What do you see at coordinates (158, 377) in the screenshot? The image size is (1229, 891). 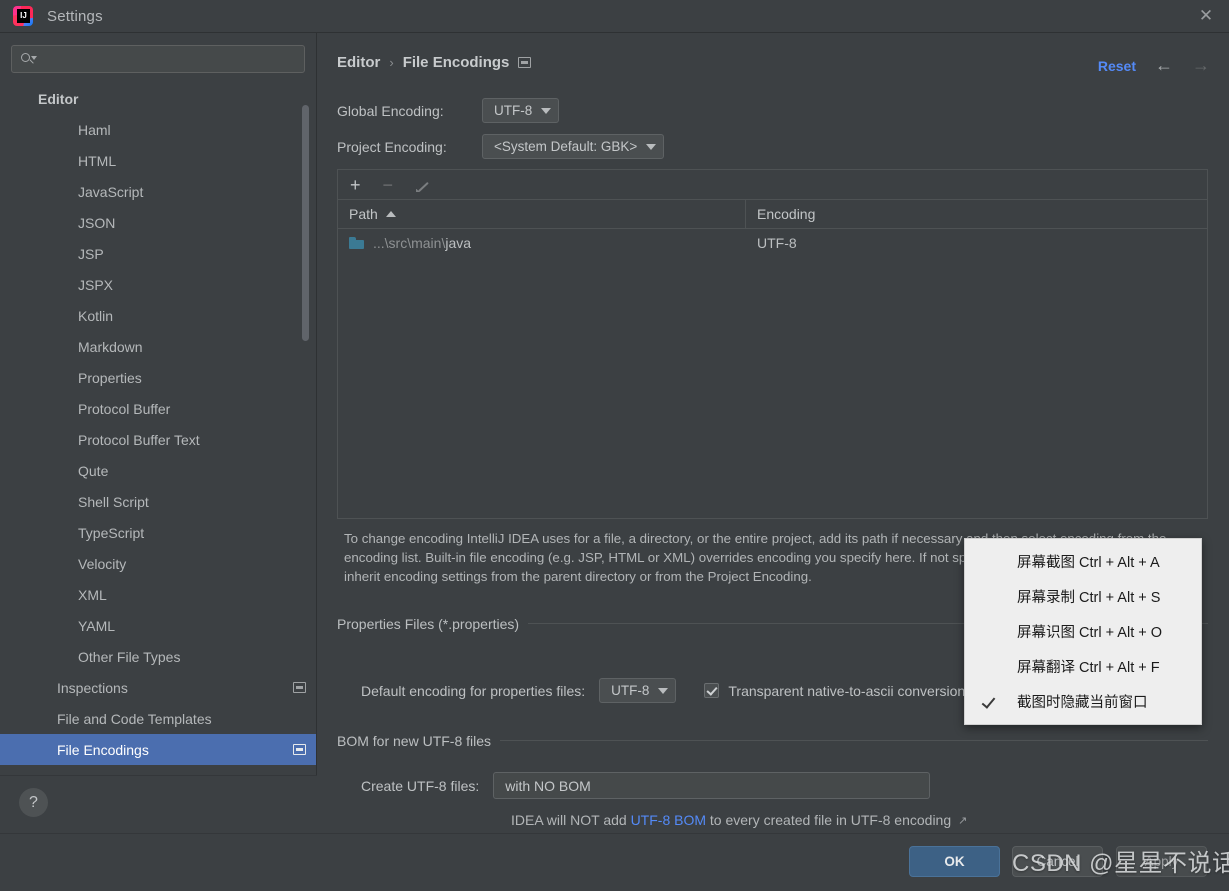 I see `sidebar-item-properties: Properties` at bounding box center [158, 377].